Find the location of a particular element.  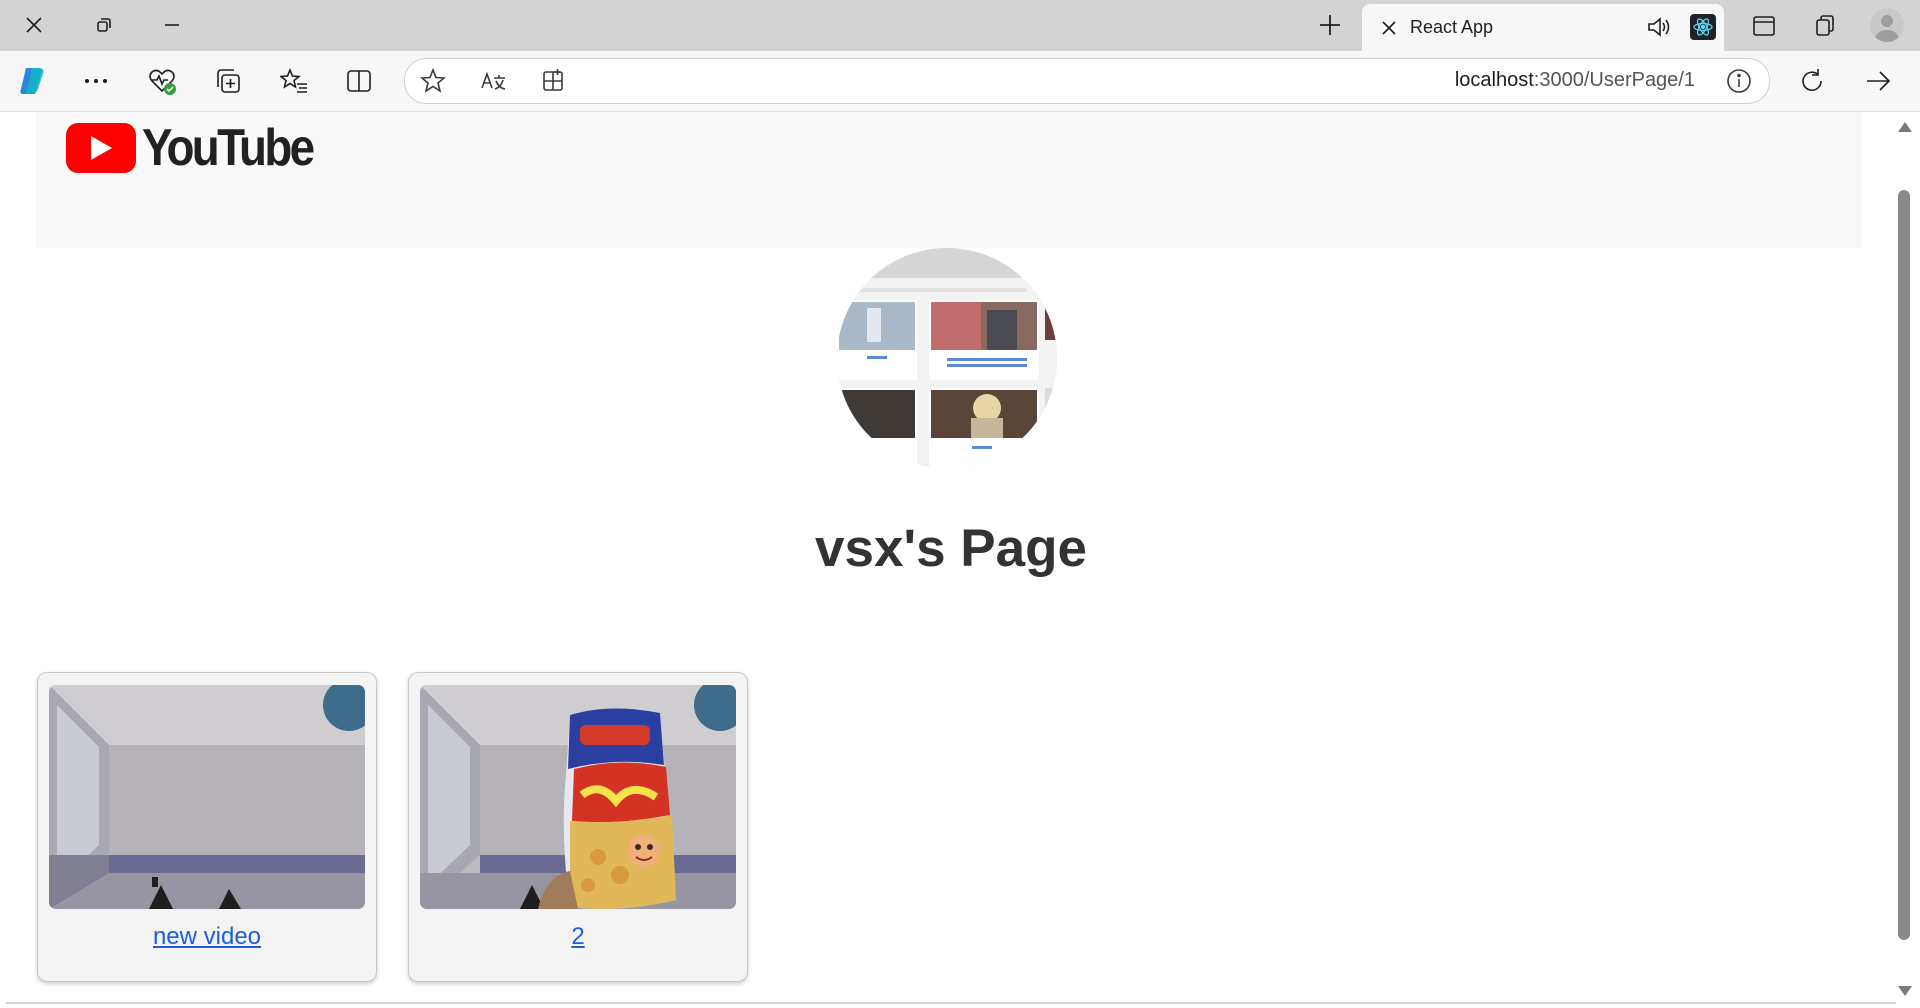

copilot-button is located at coordinates (32, 81).